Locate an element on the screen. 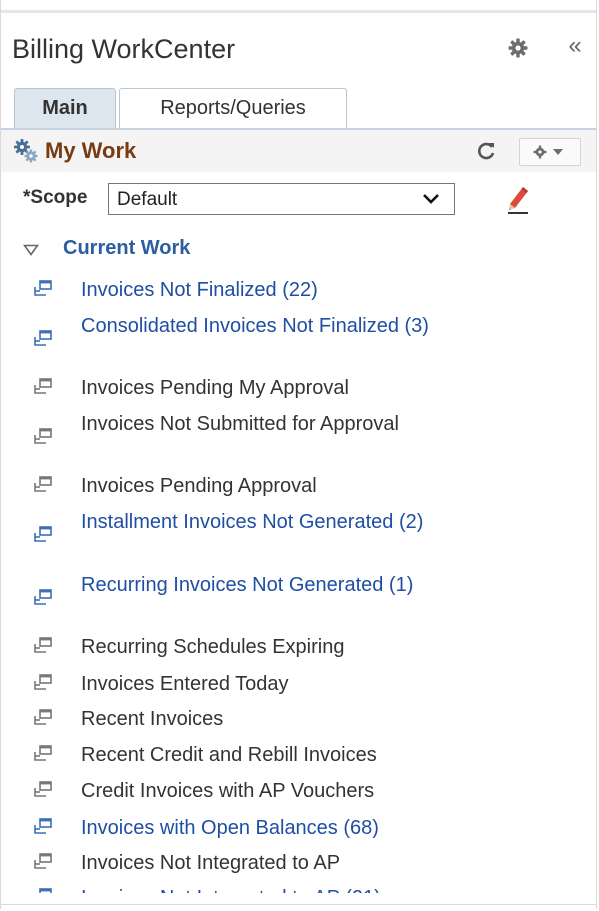  list-item-label: Invoices Not Finalized (22) is located at coordinates (271, 290).